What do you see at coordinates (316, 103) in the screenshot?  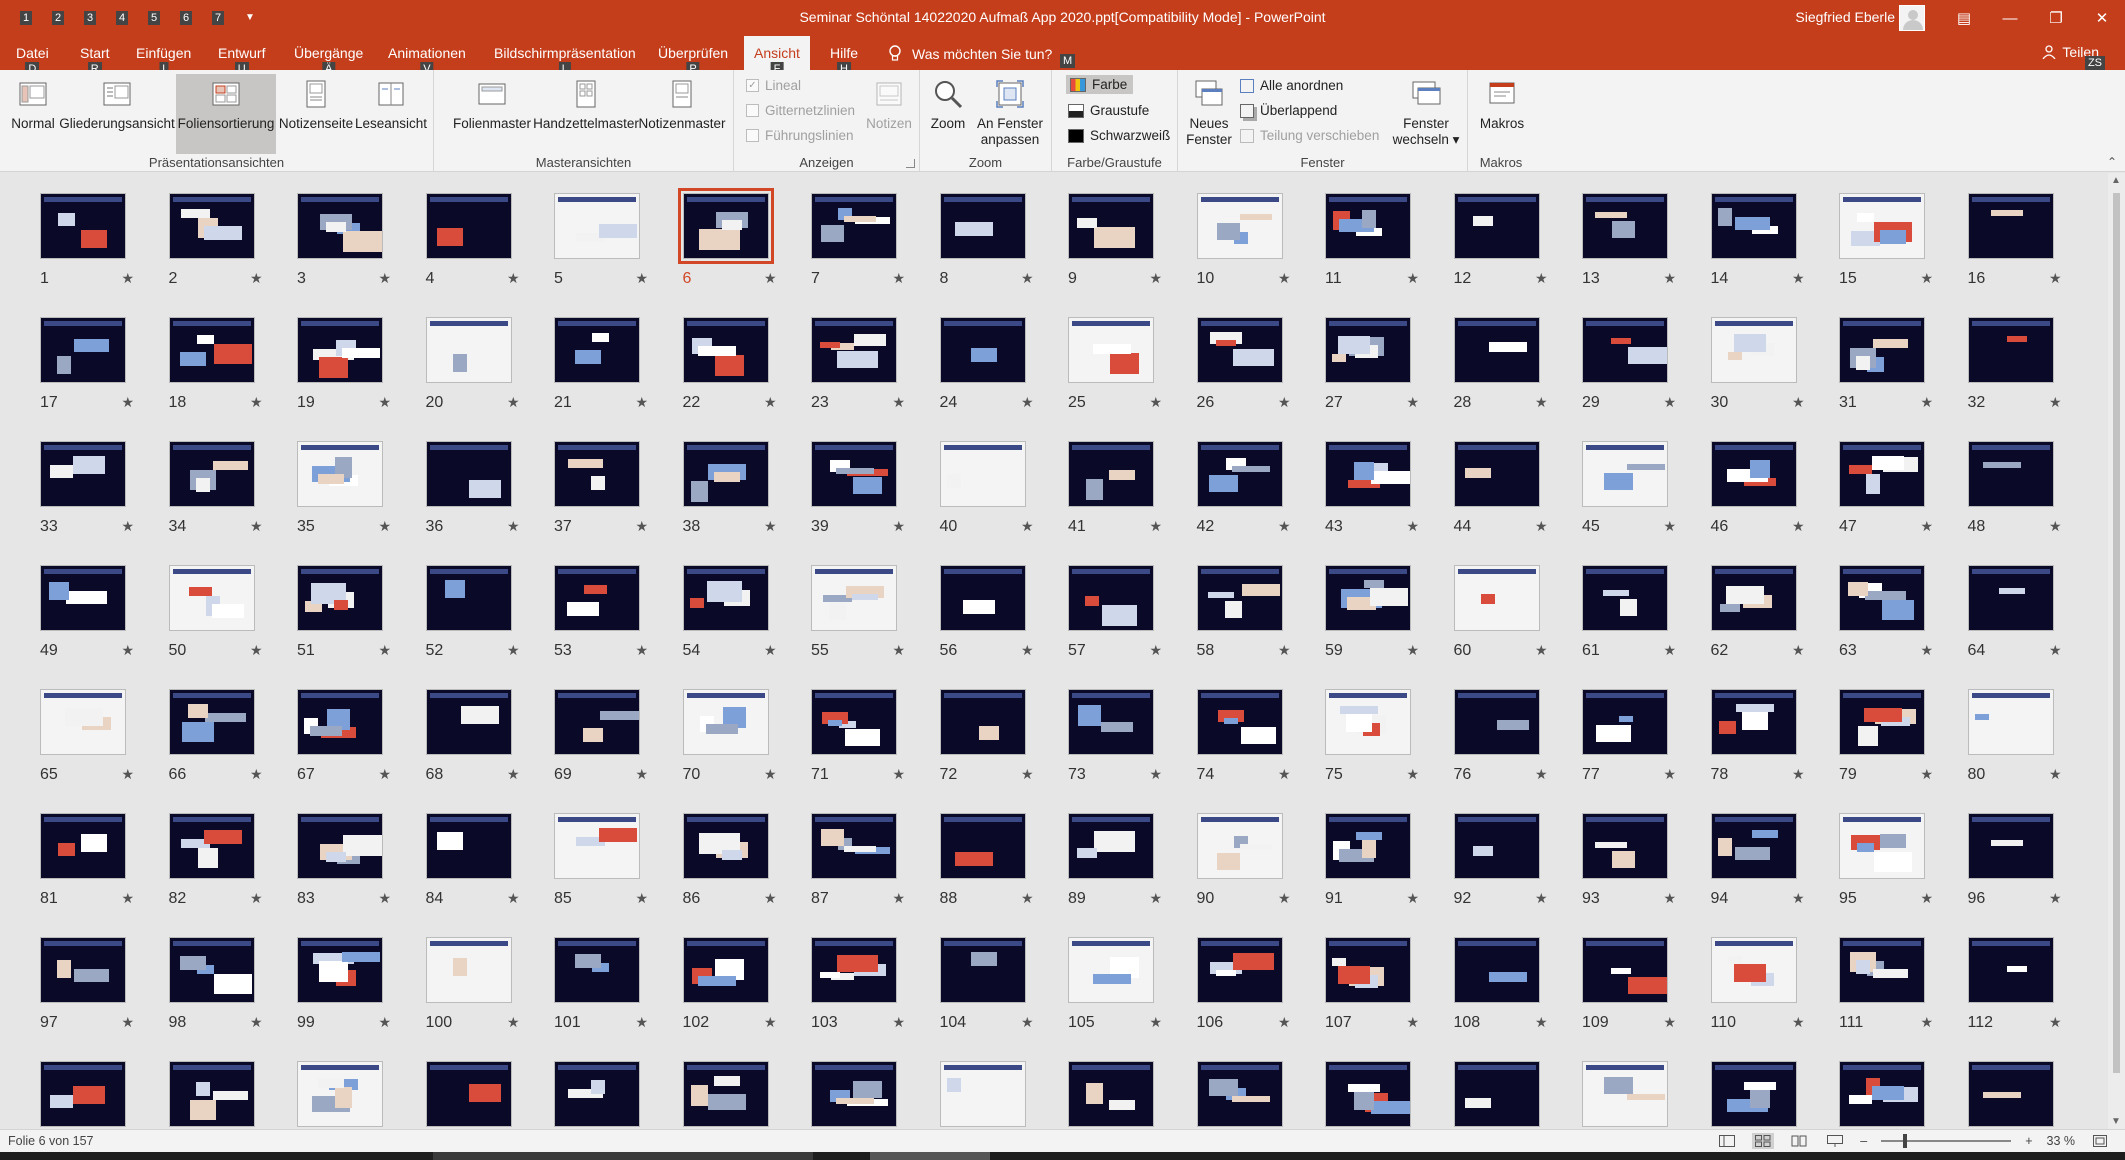 I see `notes-page-button: Notizenseite` at bounding box center [316, 103].